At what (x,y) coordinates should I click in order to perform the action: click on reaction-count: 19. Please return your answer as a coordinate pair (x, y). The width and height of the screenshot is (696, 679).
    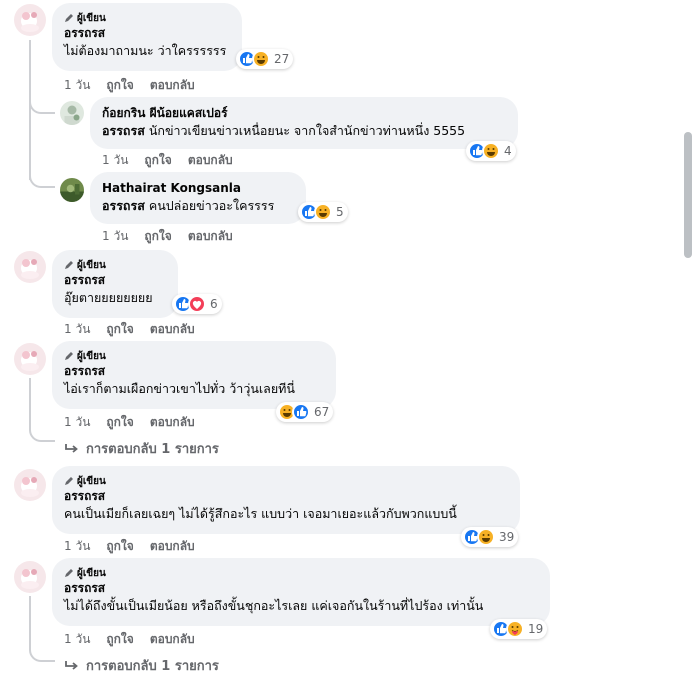
    Looking at the image, I should click on (536, 629).